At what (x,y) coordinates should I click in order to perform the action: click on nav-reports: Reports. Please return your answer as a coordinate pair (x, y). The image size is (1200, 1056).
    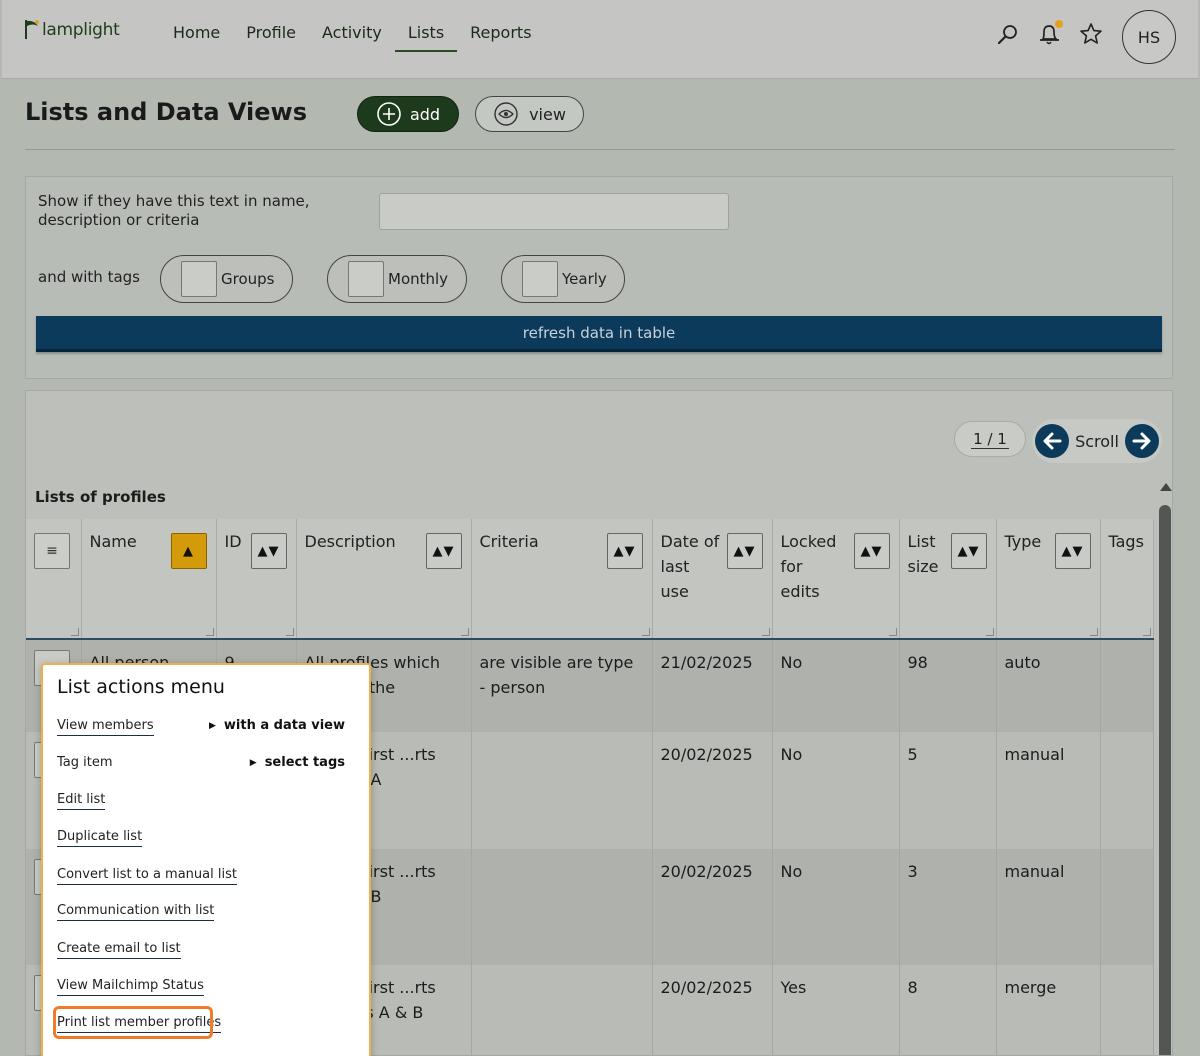
    Looking at the image, I should click on (500, 37).